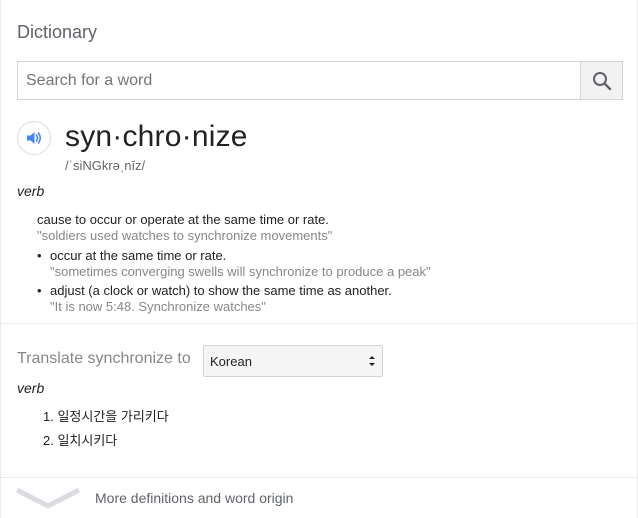  I want to click on search-input, so click(299, 80).